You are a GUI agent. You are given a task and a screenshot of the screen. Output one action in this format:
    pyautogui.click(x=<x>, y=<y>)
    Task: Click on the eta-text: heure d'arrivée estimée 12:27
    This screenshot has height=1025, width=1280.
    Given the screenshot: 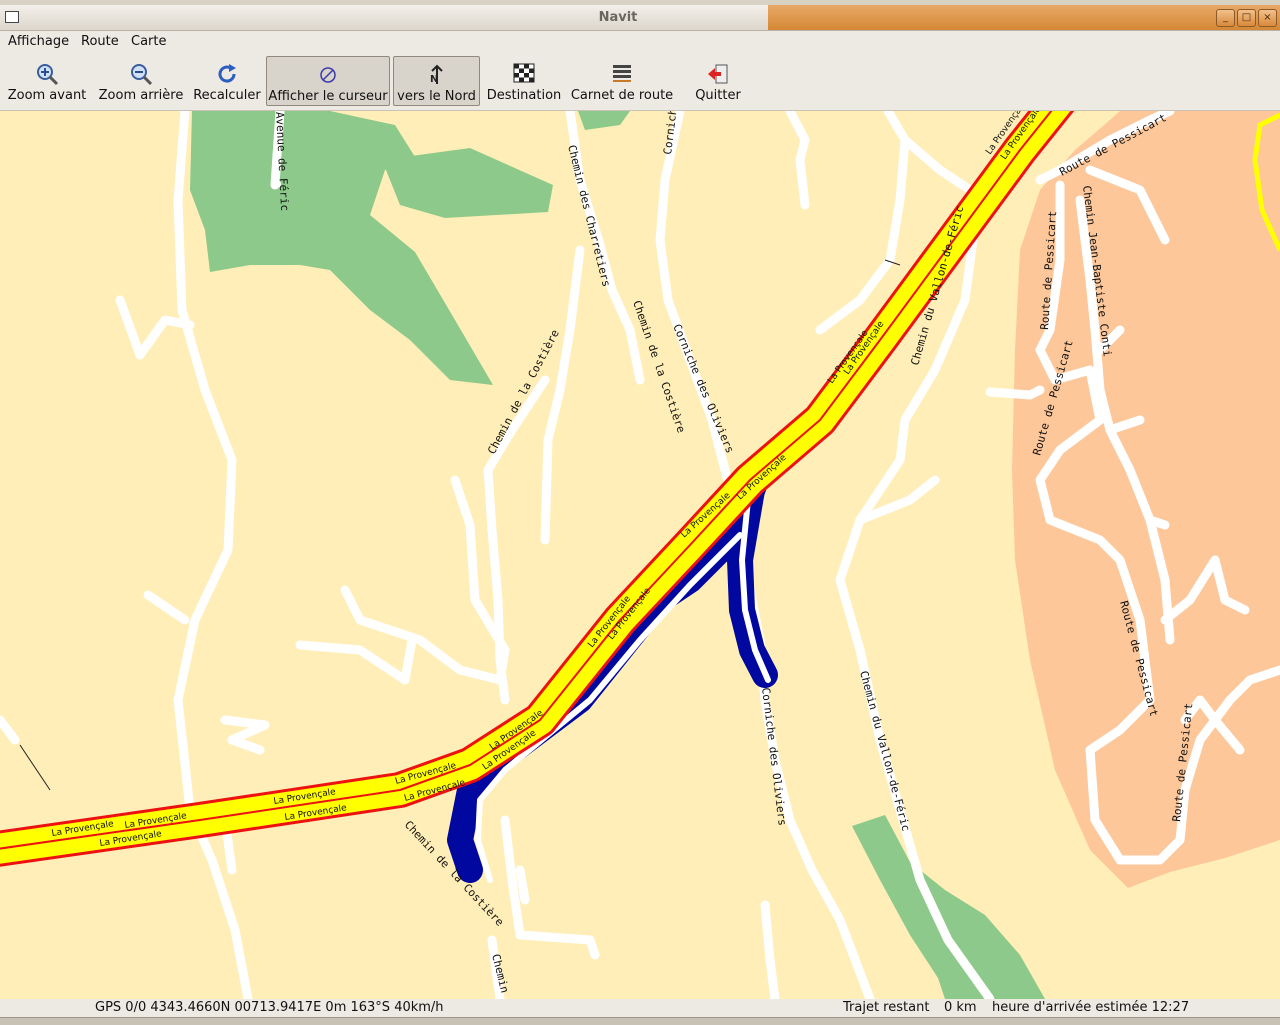 What is the action you would take?
    pyautogui.click(x=1091, y=1007)
    